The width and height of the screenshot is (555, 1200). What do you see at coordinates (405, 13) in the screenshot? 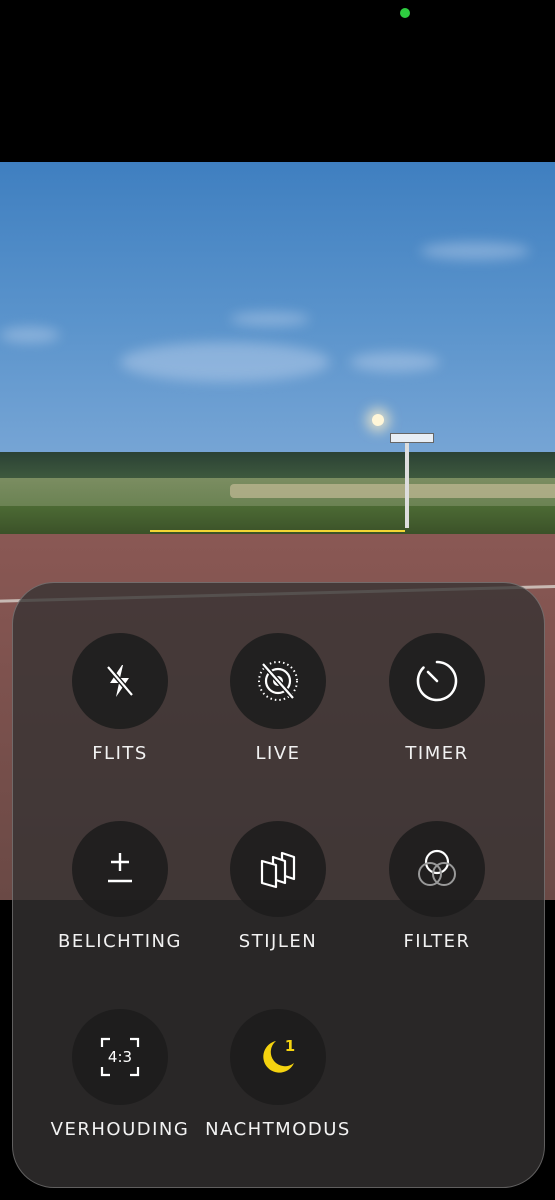
I see `camera-in-use-indicator` at bounding box center [405, 13].